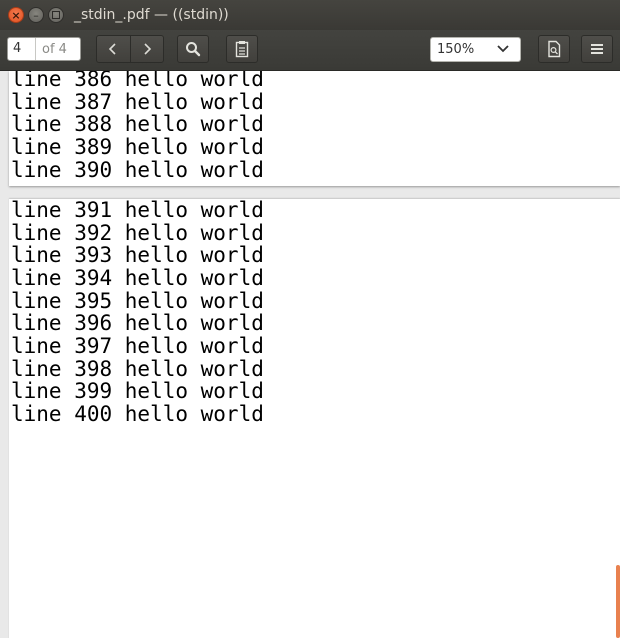  I want to click on menu-button, so click(597, 49).